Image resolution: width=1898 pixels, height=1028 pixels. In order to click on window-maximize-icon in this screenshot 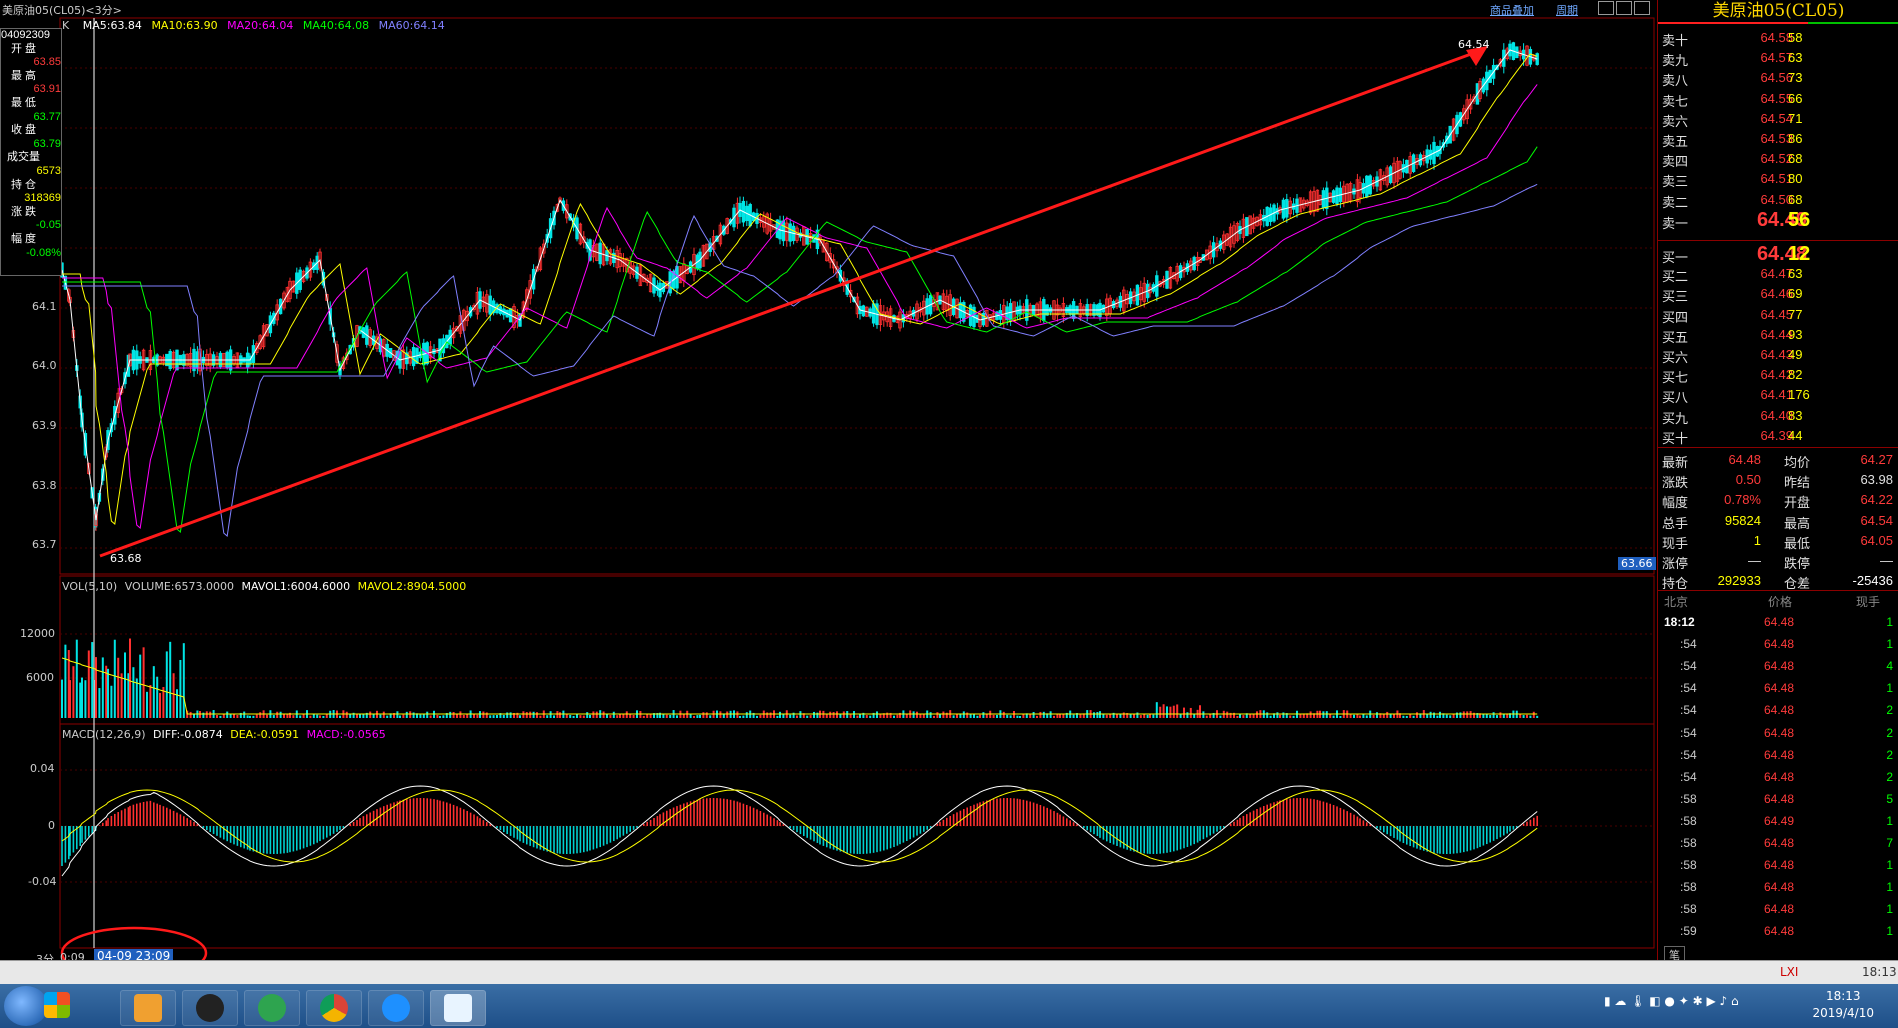, I will do `click(1624, 8)`.